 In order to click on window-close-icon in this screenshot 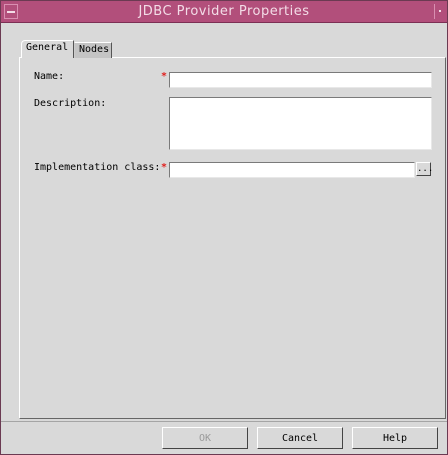, I will do `click(439, 11)`.